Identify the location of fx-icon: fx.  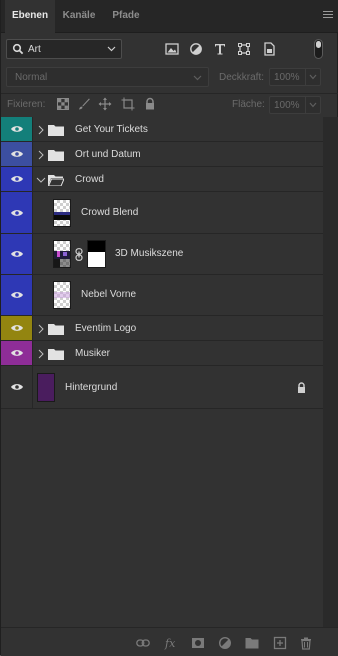
(172, 643).